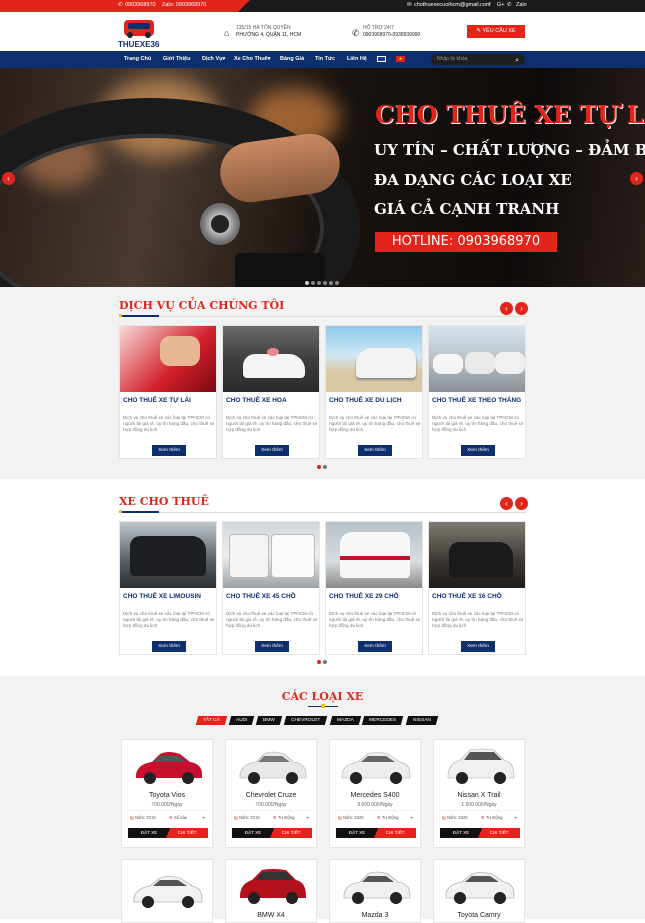  I want to click on tab-chevrolet: CHEVROLET, so click(305, 720).